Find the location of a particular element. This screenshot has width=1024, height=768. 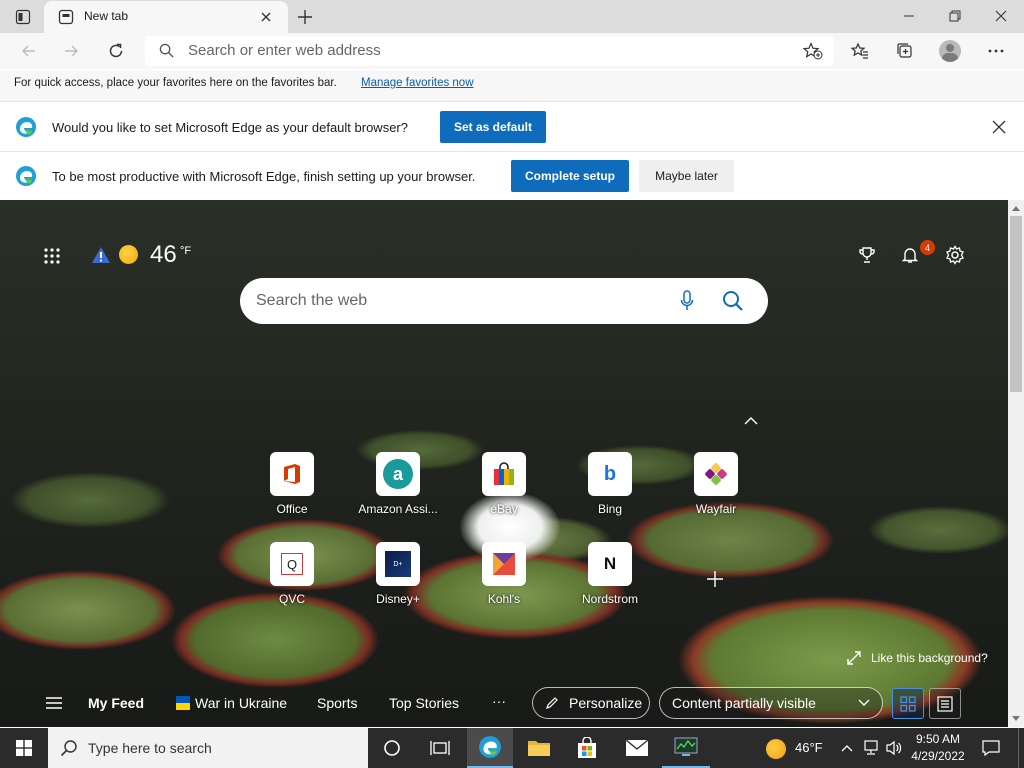

microphone-icon is located at coordinates (687, 301).